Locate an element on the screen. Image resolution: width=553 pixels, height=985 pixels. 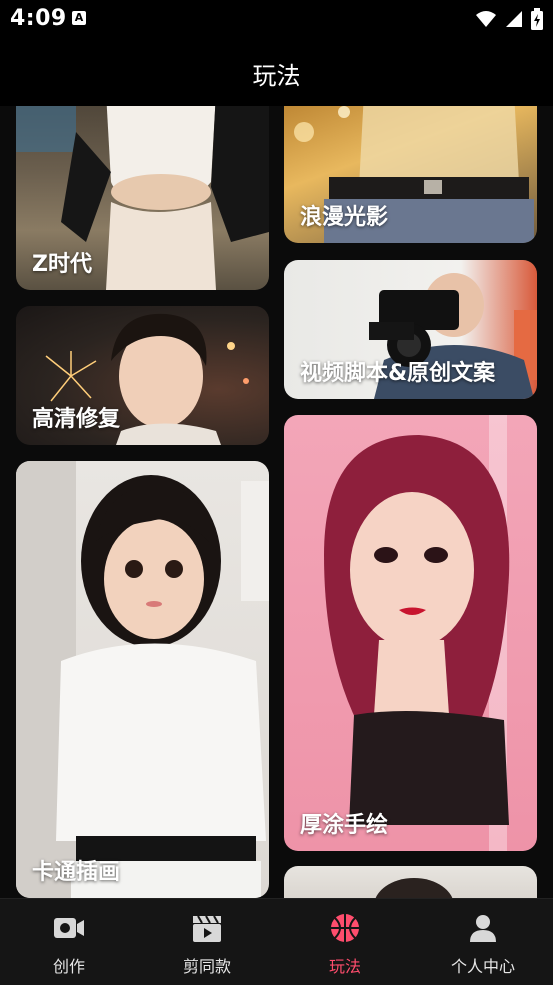
card-label: 高清修复 is located at coordinates (76, 419).